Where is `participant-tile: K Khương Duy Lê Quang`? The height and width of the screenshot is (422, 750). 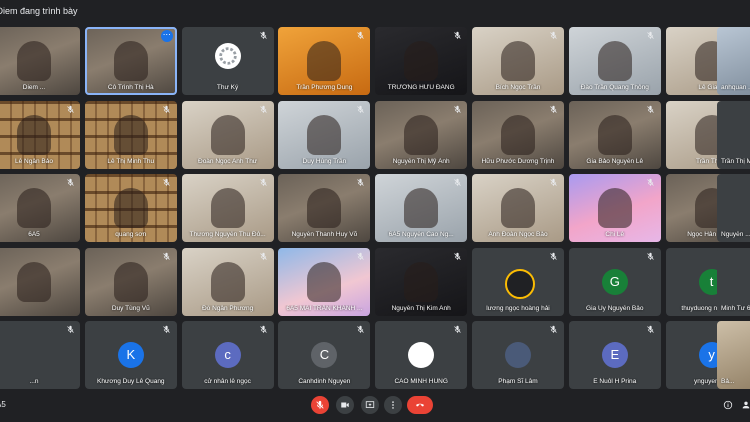 participant-tile: K Khương Duy Lê Quang is located at coordinates (130, 355).